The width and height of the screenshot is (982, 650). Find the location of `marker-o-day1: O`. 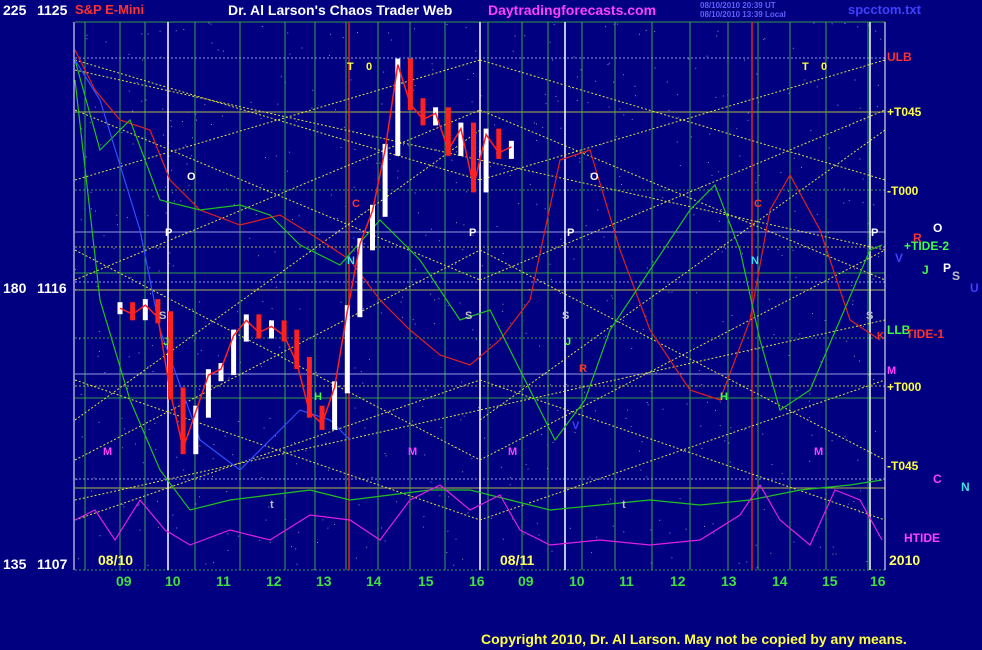

marker-o-day1: O is located at coordinates (191, 177).